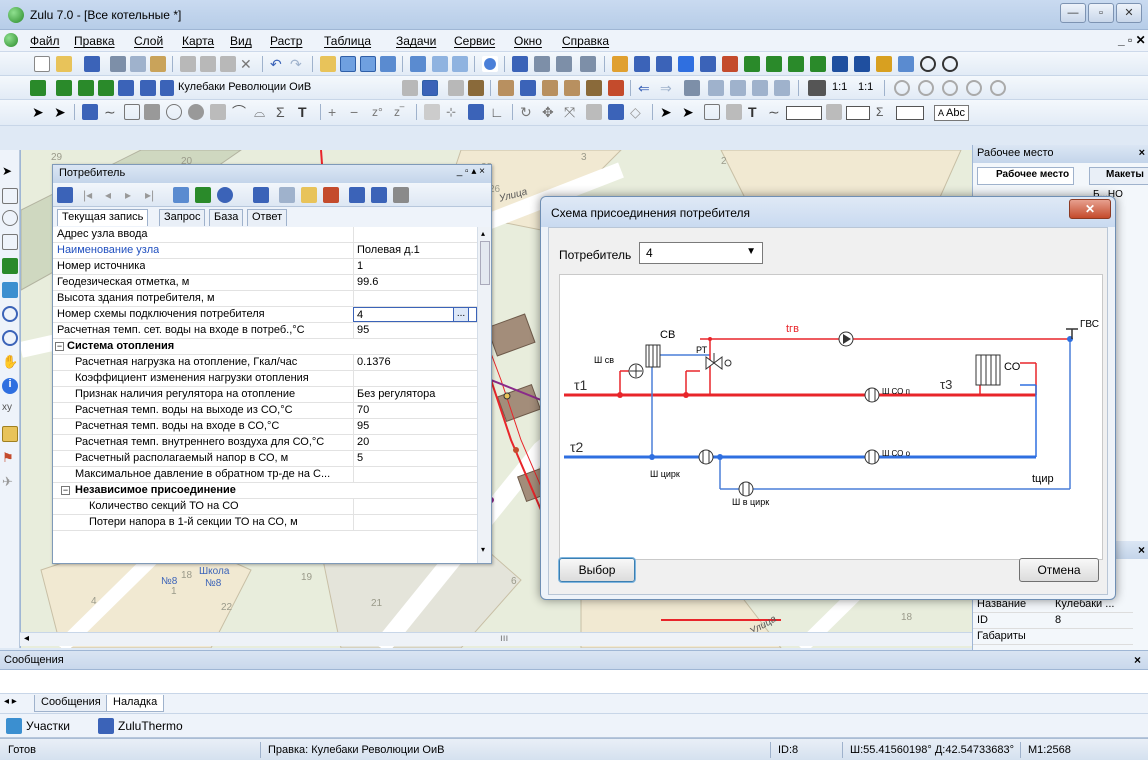  I want to click on tab-current-record: Текущая запись, so click(103, 217).